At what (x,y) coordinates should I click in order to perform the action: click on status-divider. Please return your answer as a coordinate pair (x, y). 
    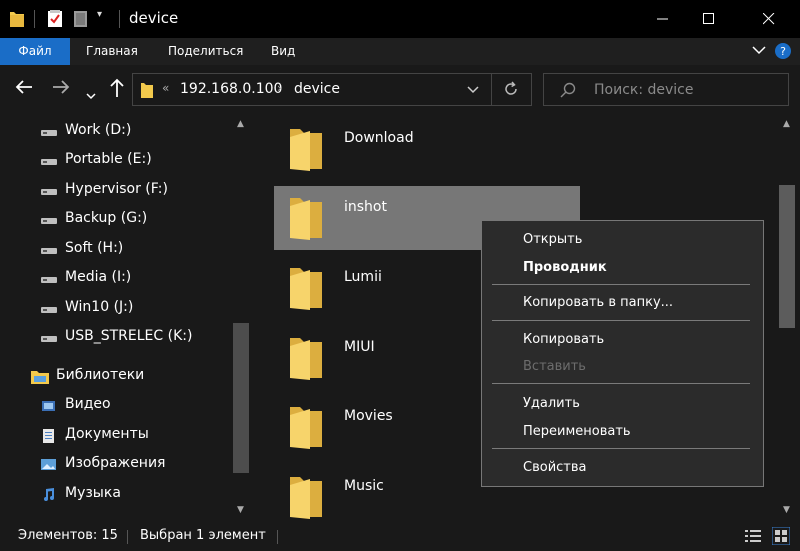
    Looking at the image, I should click on (127, 537).